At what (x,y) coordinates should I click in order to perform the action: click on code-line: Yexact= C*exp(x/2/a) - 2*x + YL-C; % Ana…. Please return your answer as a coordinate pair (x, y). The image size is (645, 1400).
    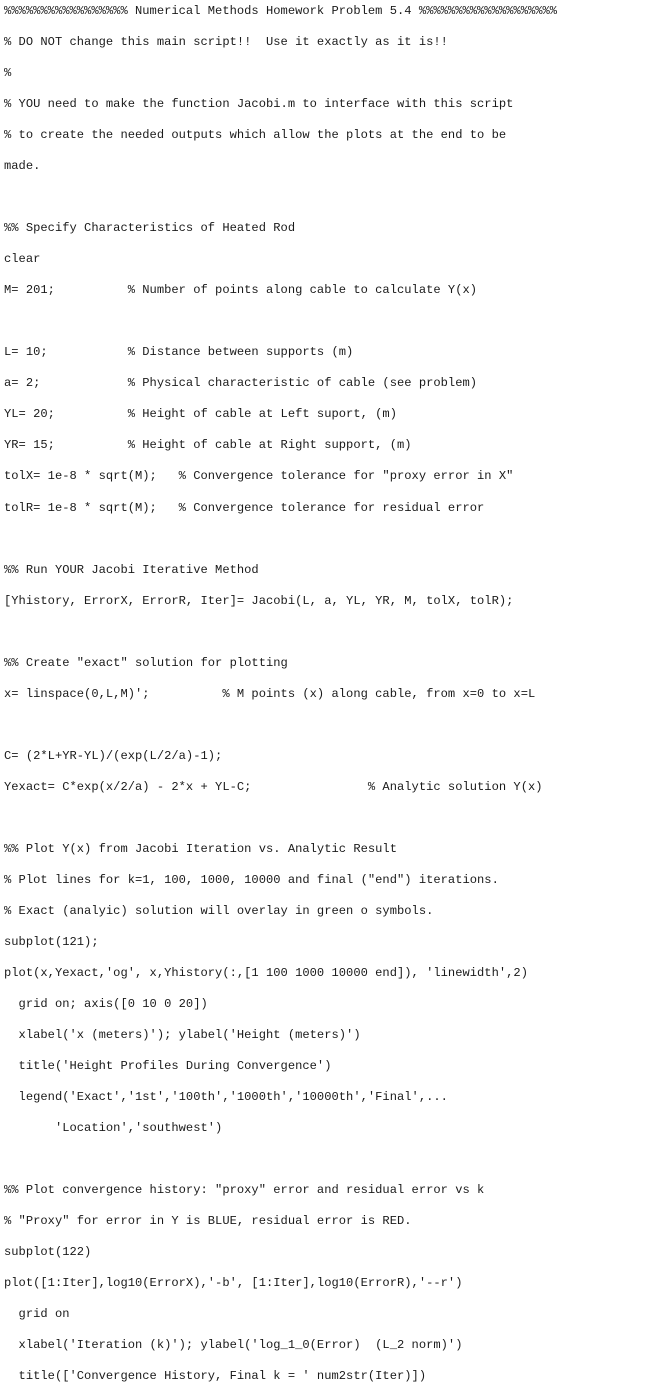
    Looking at the image, I should click on (273, 786).